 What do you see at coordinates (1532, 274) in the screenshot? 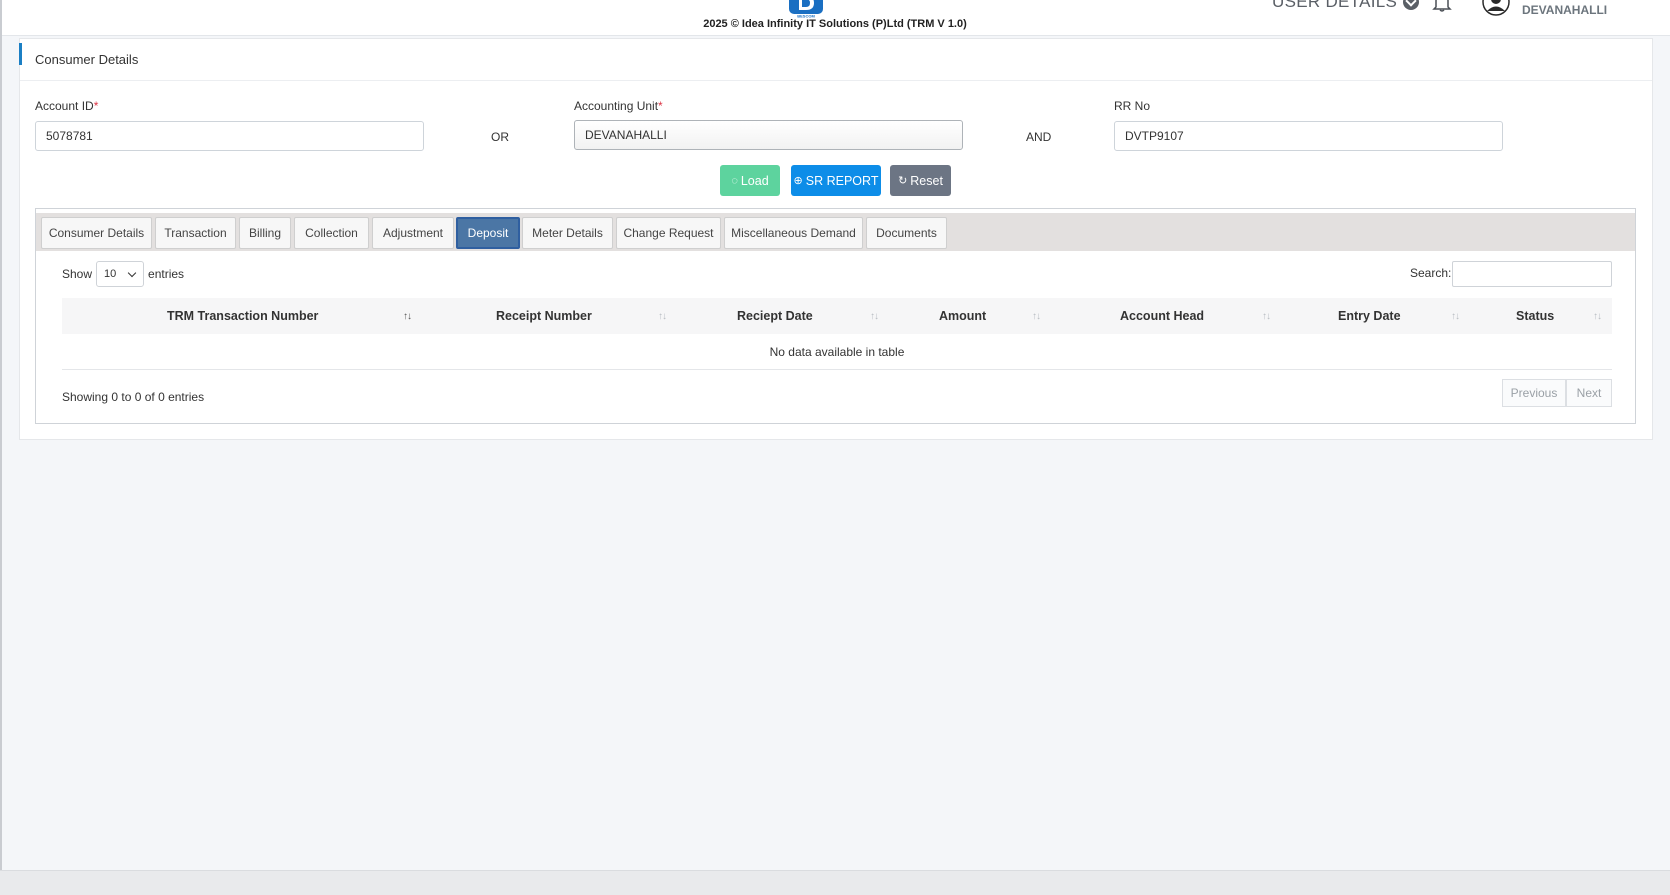
I see `search-input` at bounding box center [1532, 274].